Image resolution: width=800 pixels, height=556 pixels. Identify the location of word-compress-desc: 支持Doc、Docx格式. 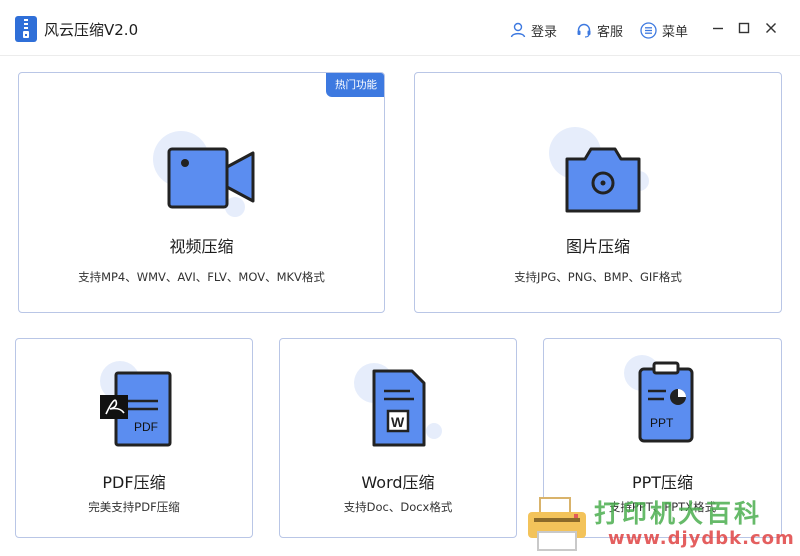
(398, 507).